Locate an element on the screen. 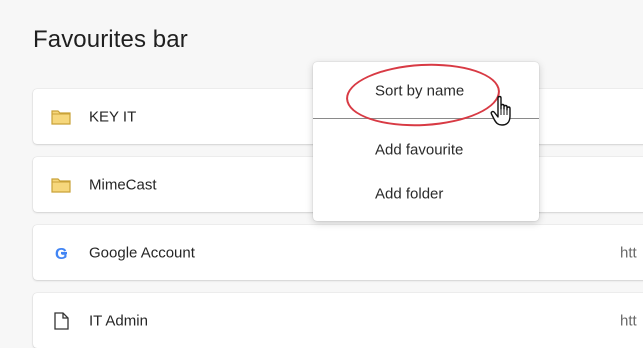 This screenshot has height=348, width=643. favourite-label: KEY IT is located at coordinates (113, 116).